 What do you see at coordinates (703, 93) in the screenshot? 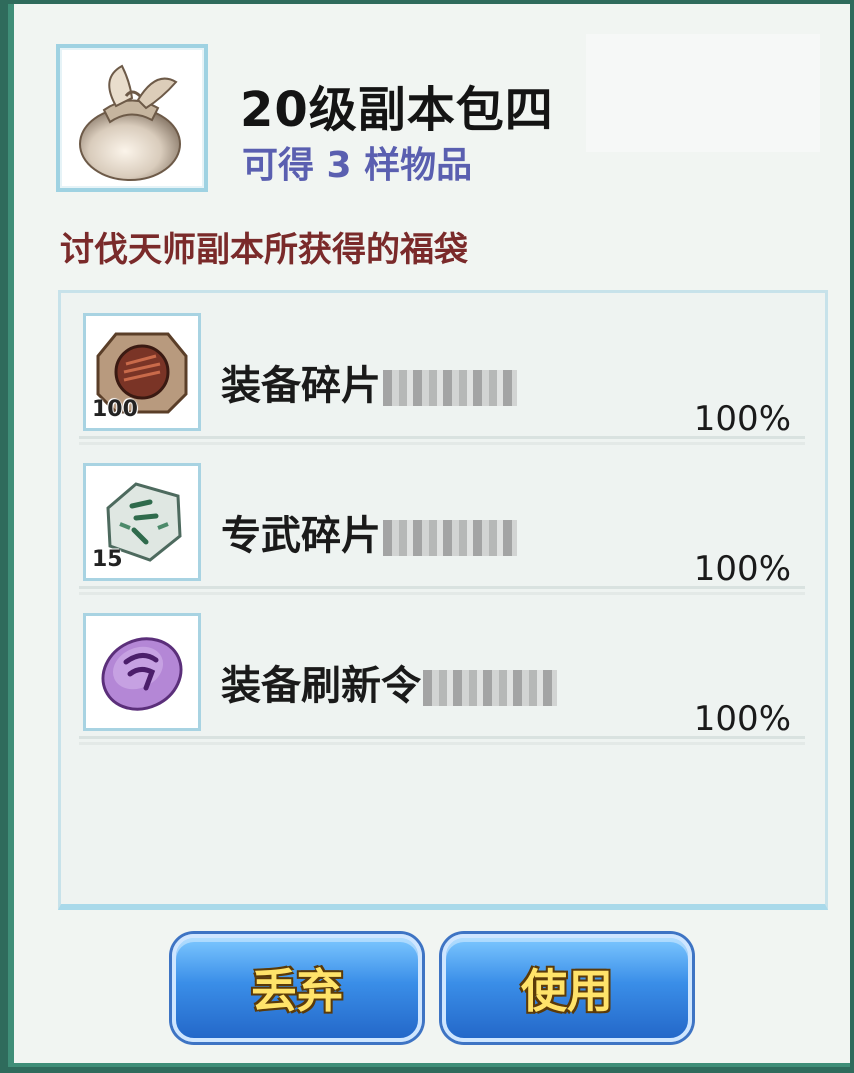
I see `blurred-region` at bounding box center [703, 93].